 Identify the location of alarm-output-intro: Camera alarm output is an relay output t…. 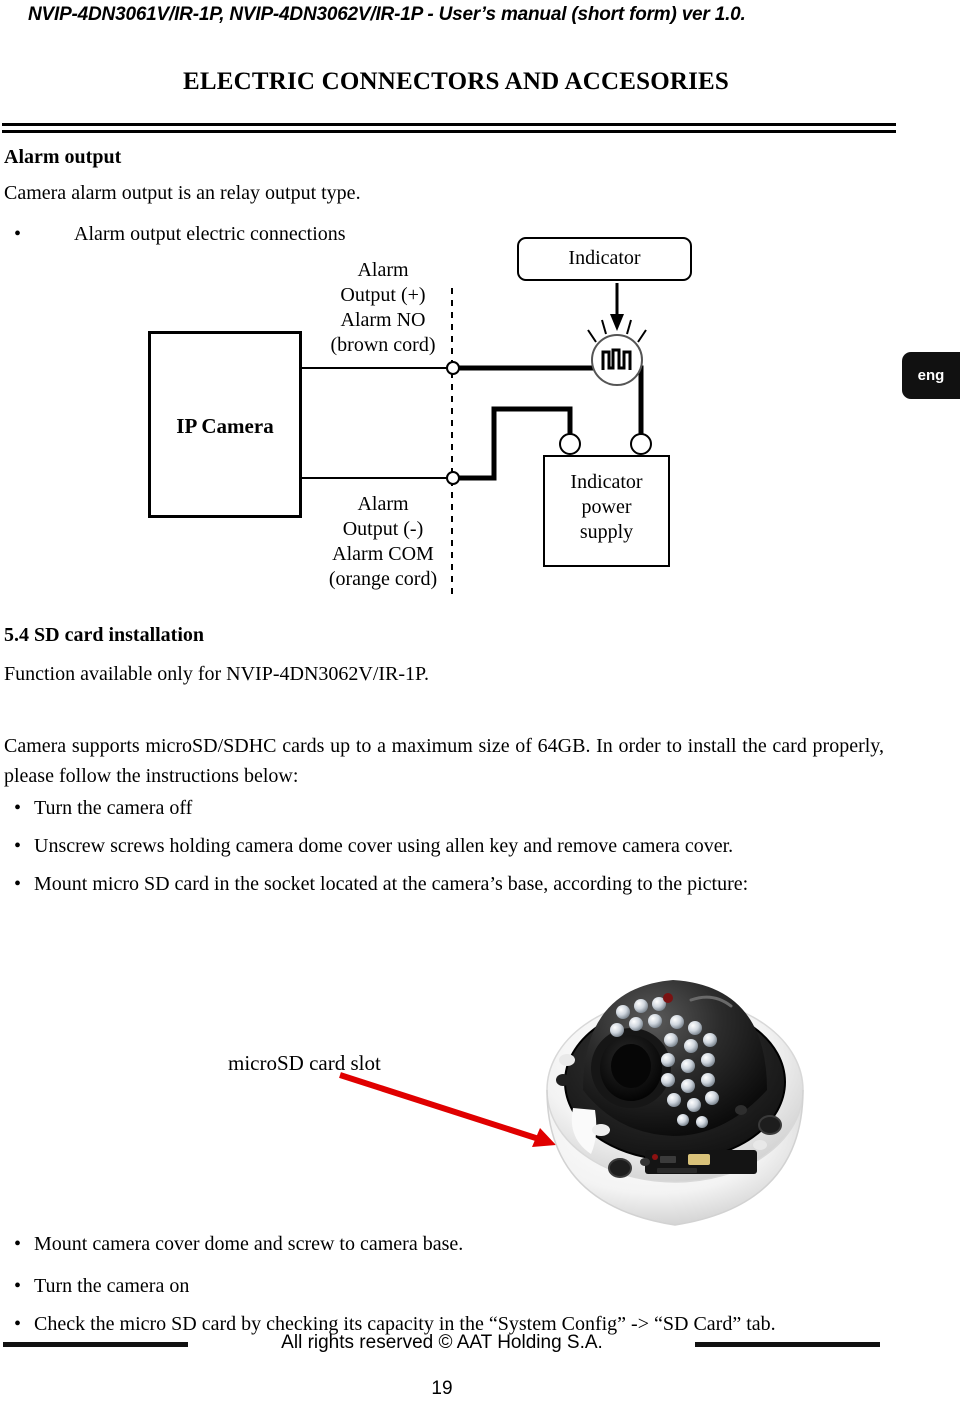
(182, 193).